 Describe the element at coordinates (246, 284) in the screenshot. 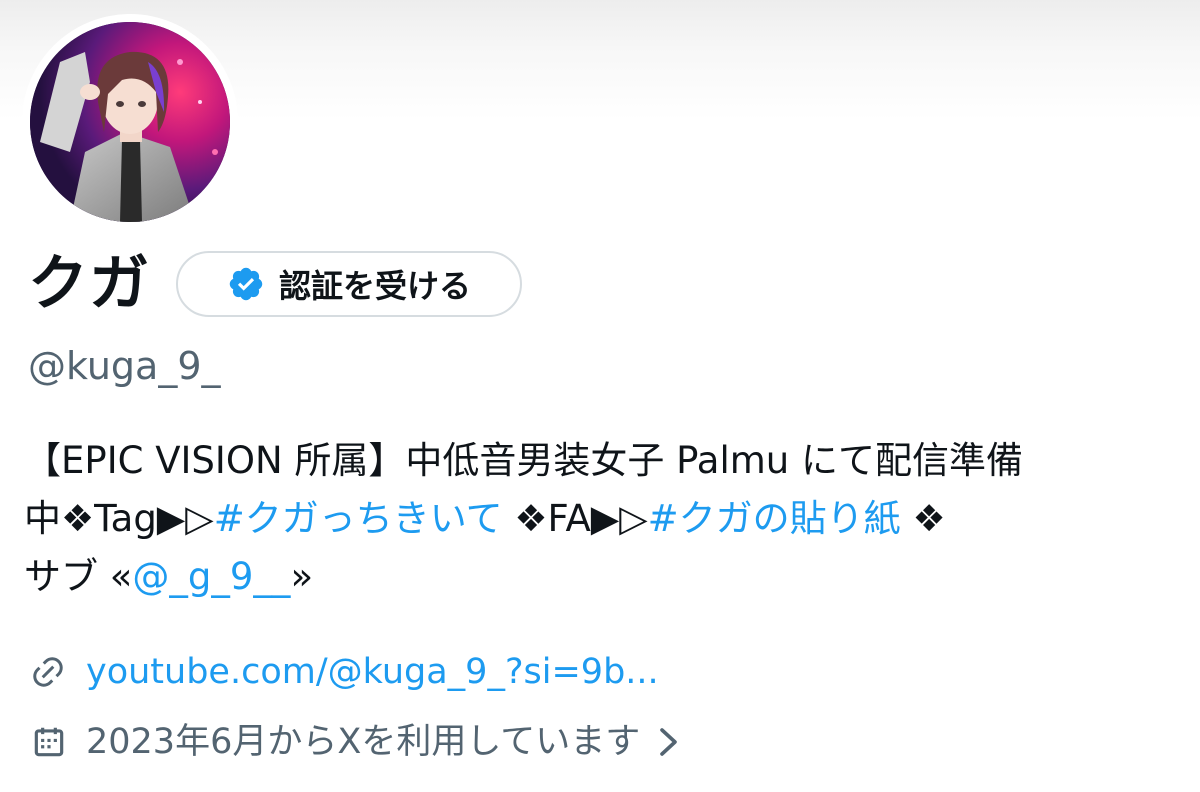

I see `verified-badge-icon` at that location.